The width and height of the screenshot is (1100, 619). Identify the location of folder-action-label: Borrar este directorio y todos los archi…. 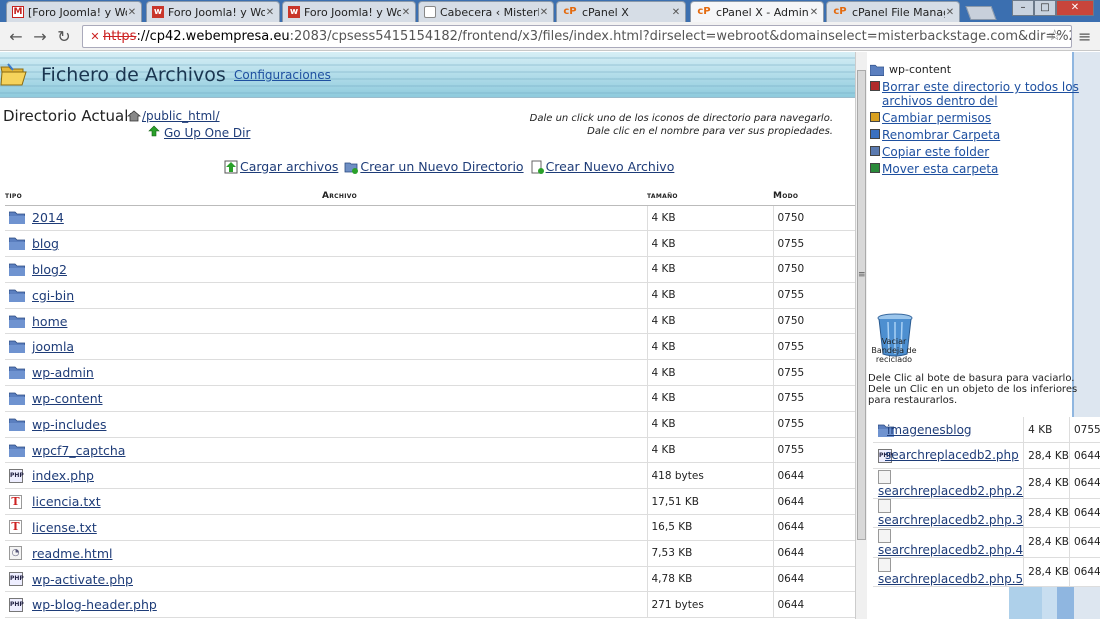
(981, 94).